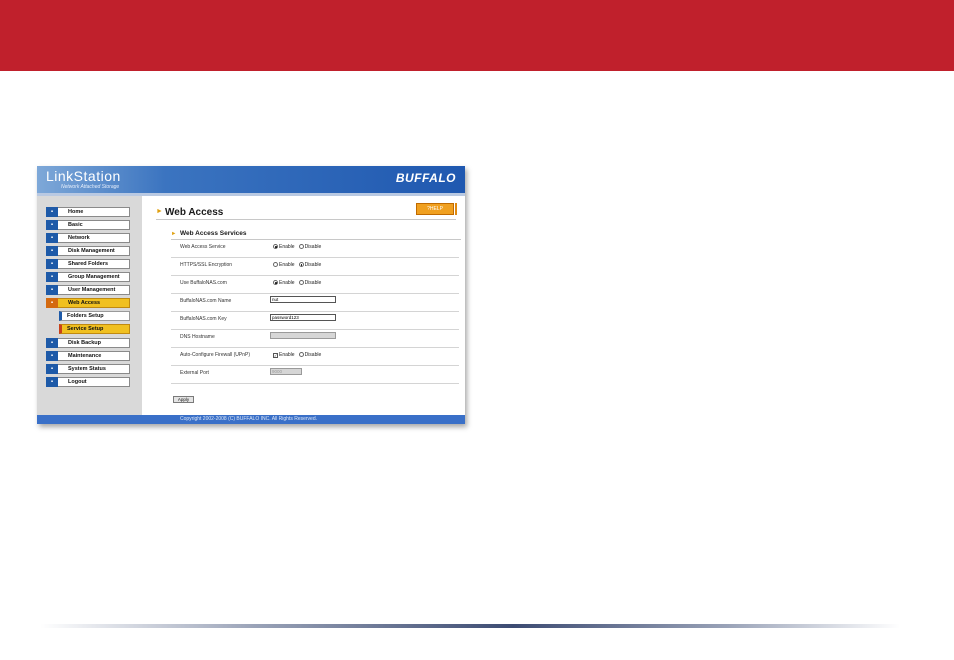 The image size is (954, 660). I want to click on sidebar-item-label: Web Access, so click(84, 303).